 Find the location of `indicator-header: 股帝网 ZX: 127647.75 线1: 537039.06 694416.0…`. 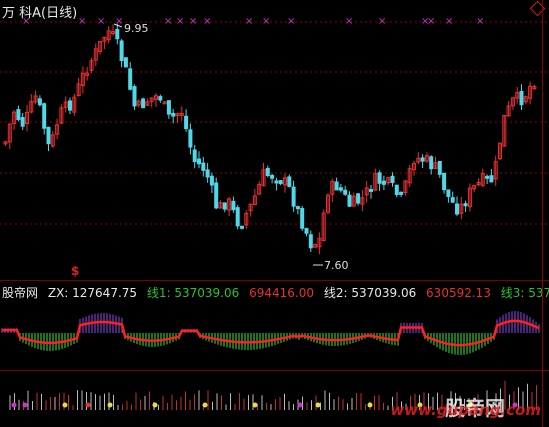

indicator-header: 股帝网 ZX: 127647.75 线1: 537039.06 694416.0… is located at coordinates (275, 292).